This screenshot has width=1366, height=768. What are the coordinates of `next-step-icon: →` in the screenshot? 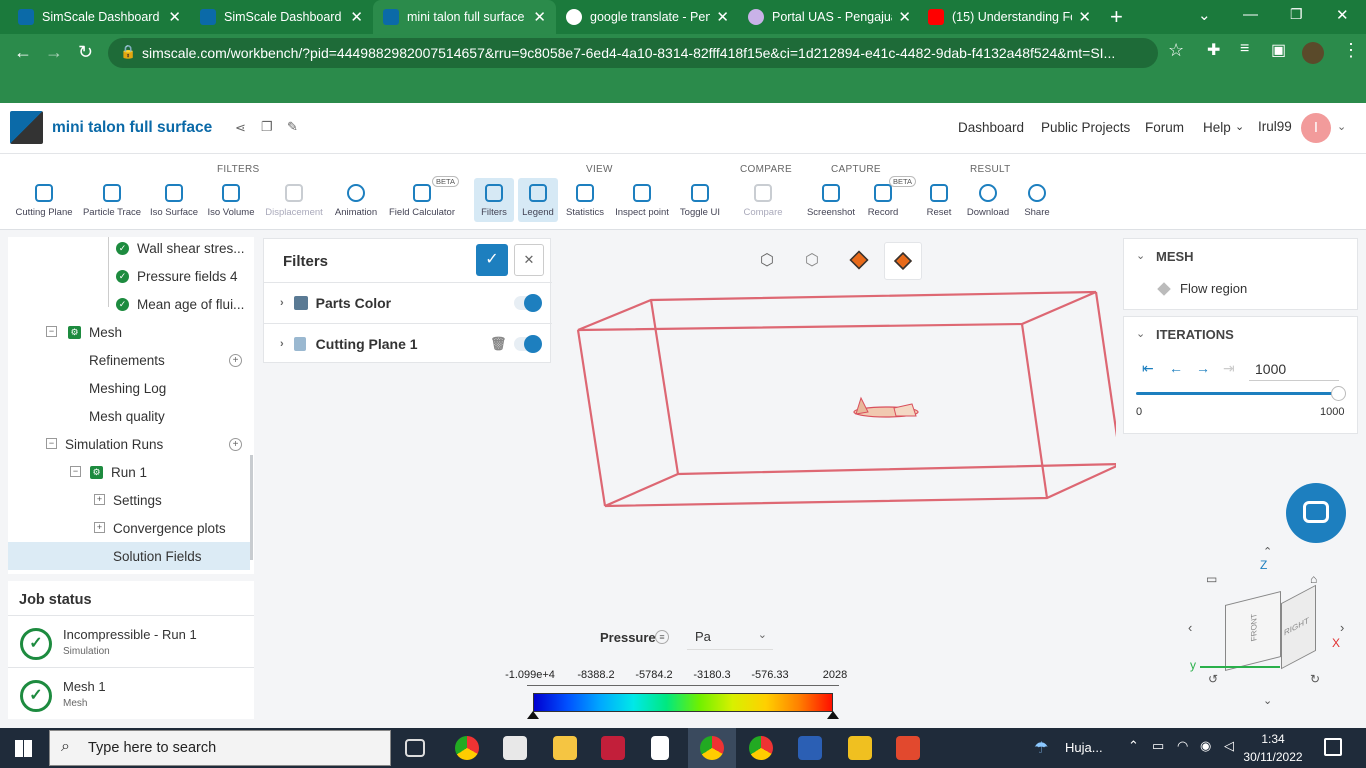 It's located at (1203, 368).